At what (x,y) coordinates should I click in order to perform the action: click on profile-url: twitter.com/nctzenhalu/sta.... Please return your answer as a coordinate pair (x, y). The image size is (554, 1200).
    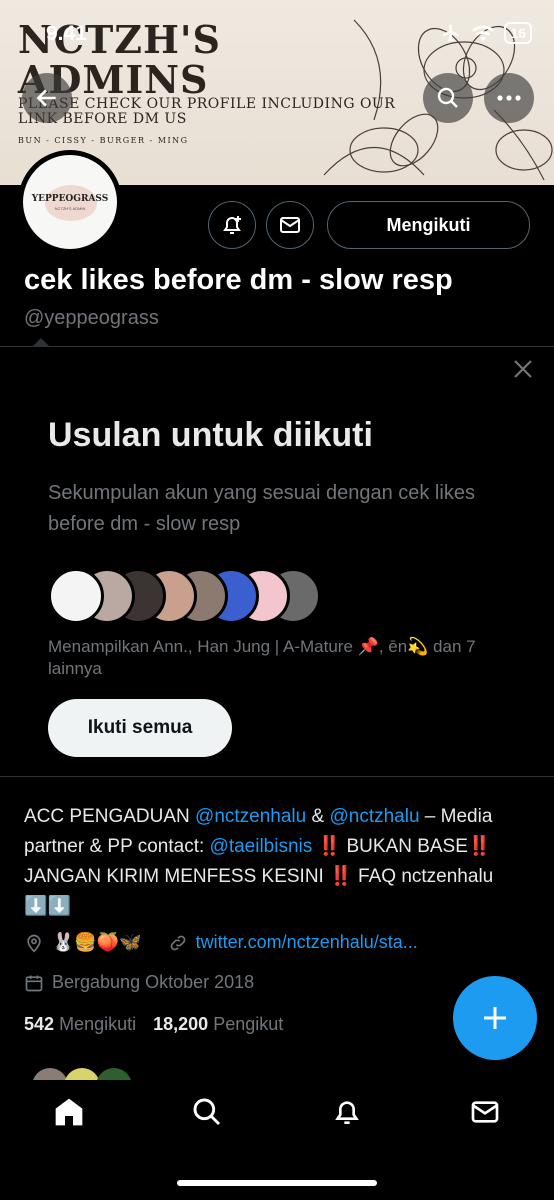
    Looking at the image, I should click on (307, 942).